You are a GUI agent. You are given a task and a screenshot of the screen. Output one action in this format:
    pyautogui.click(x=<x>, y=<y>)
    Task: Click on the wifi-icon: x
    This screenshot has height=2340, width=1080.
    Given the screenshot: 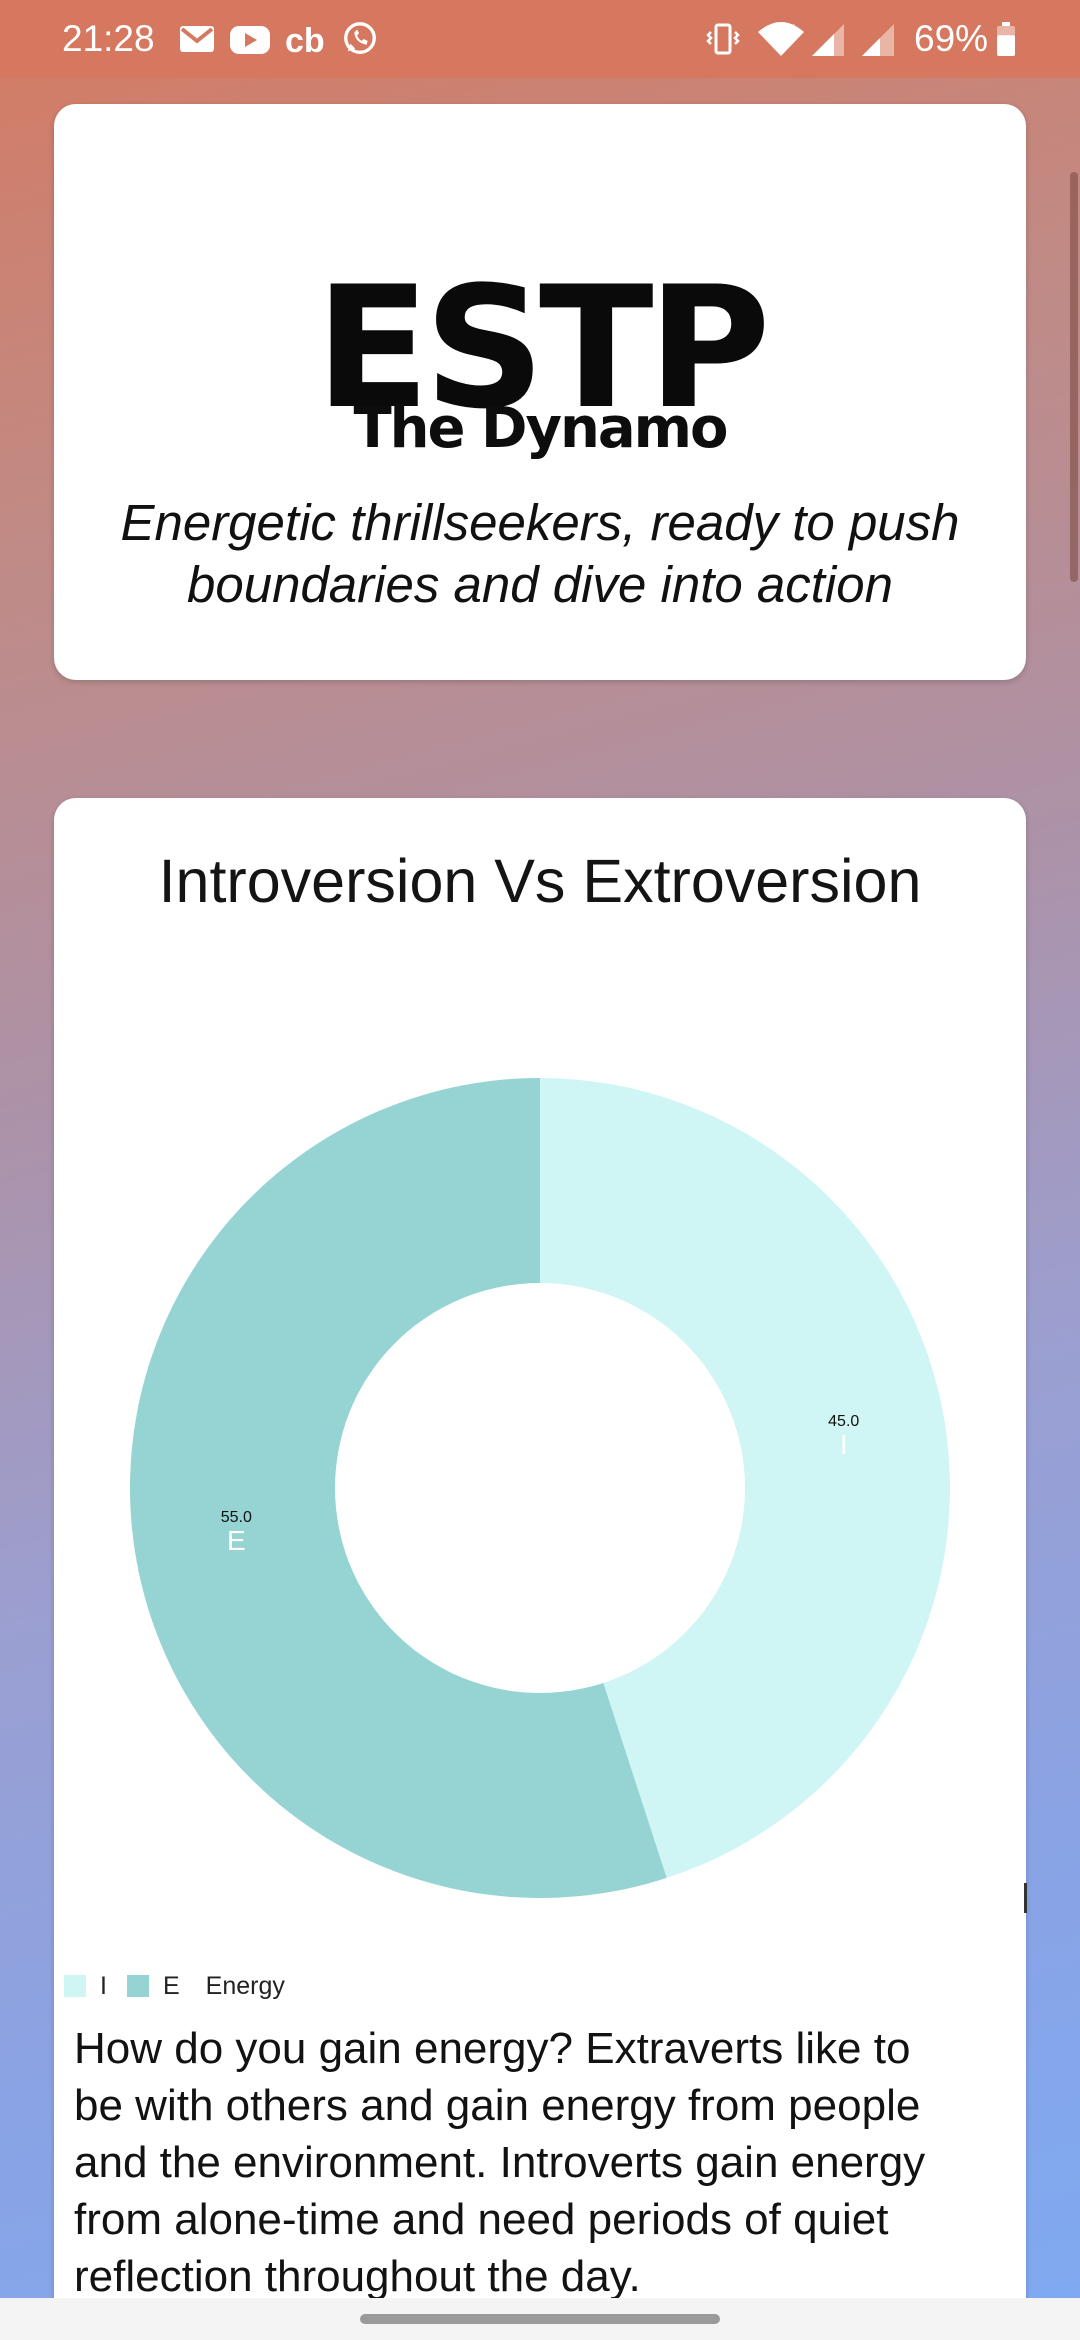 What is the action you would take?
    pyautogui.click(x=781, y=38)
    